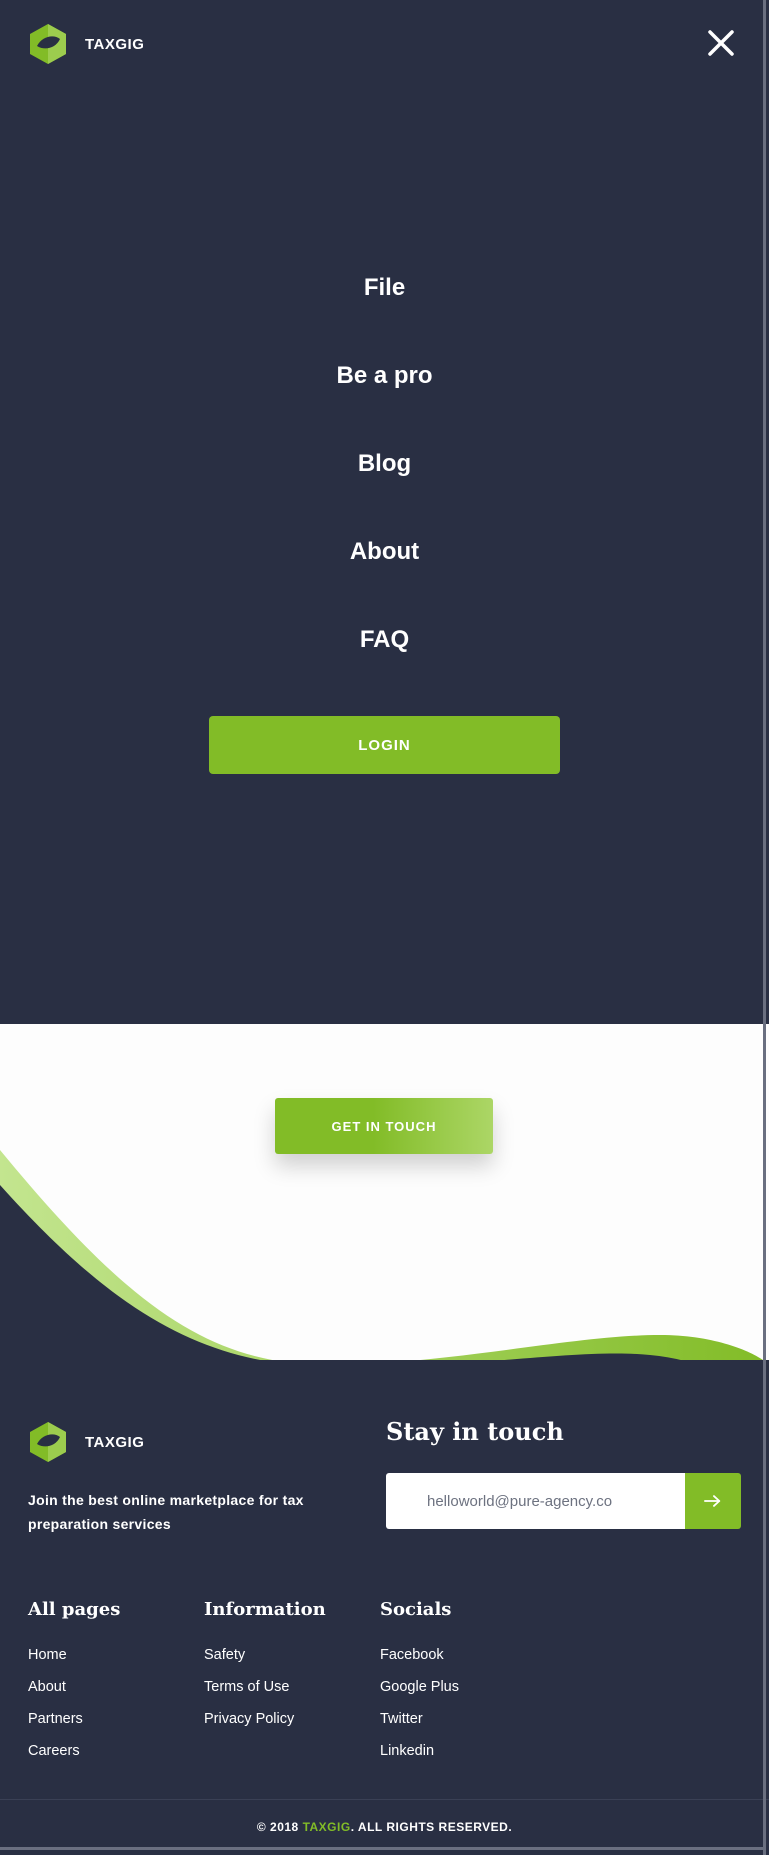  I want to click on close-menu-button, so click(721, 43).